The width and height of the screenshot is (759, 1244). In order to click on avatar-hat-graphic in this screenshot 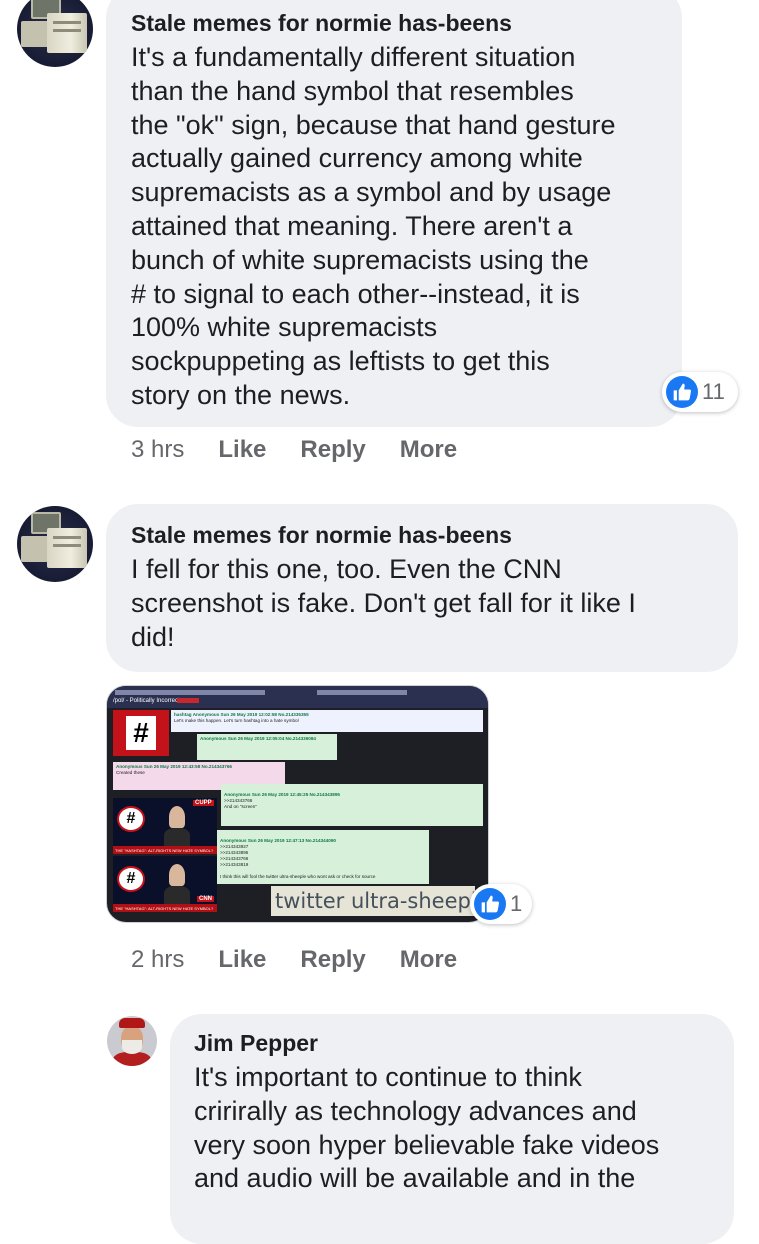, I will do `click(132, 1023)`.